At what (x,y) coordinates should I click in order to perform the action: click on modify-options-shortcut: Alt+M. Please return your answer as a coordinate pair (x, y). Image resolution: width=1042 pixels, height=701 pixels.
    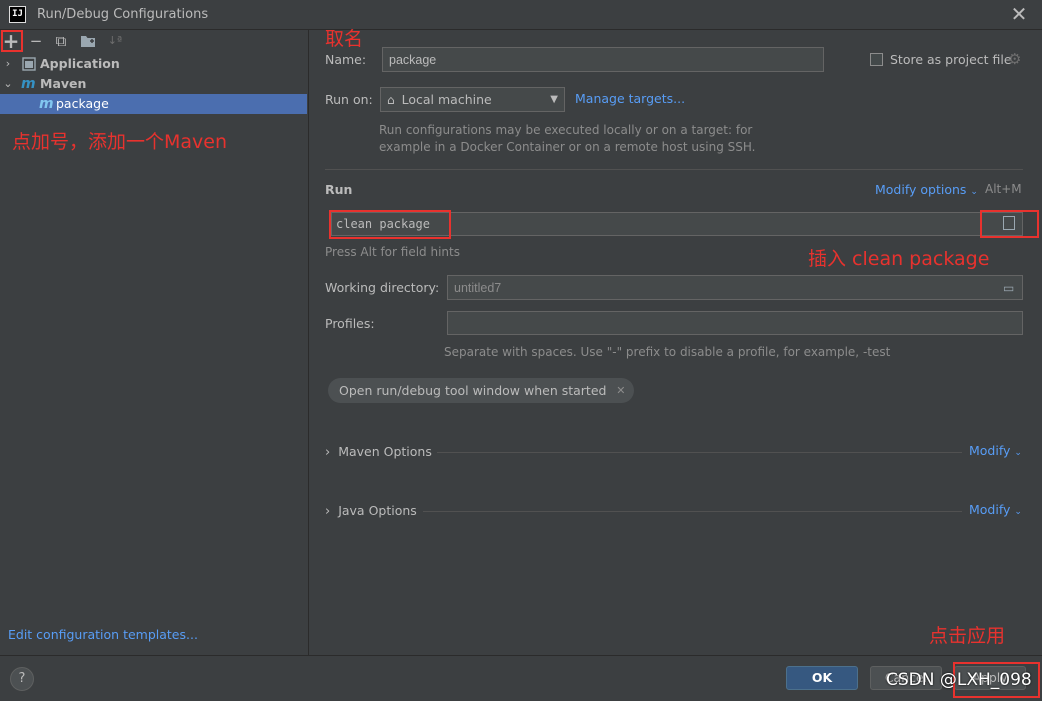
    Looking at the image, I should click on (1003, 189).